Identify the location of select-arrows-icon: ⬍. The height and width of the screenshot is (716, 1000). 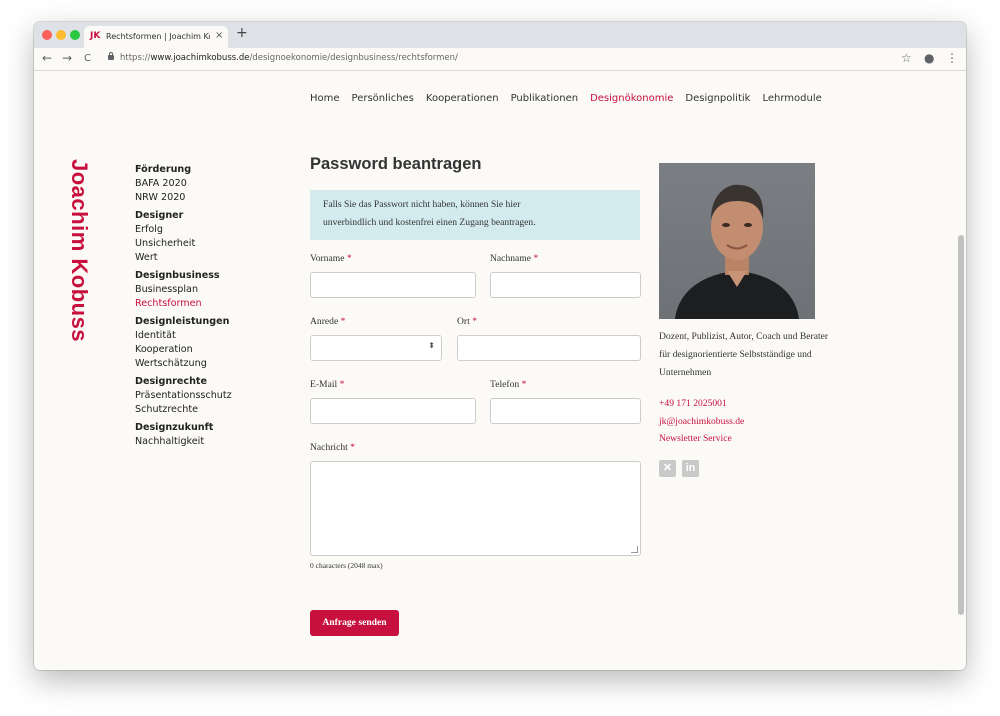
(431, 345).